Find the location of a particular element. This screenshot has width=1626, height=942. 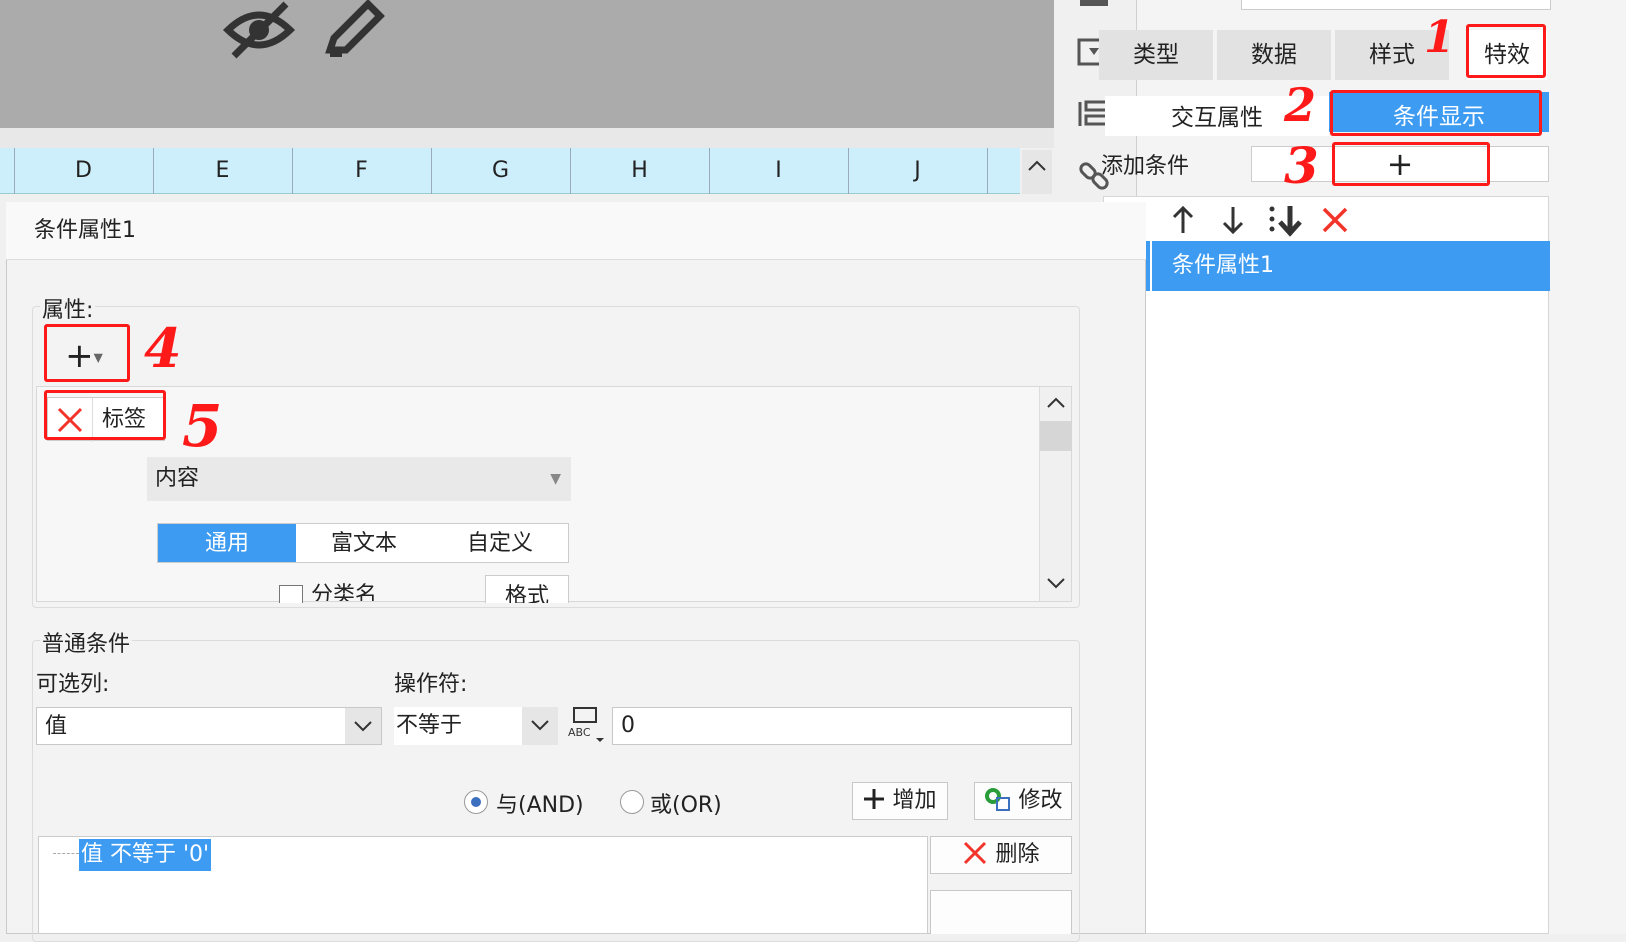

annotation-number-1: 1 is located at coordinates (1439, 37).